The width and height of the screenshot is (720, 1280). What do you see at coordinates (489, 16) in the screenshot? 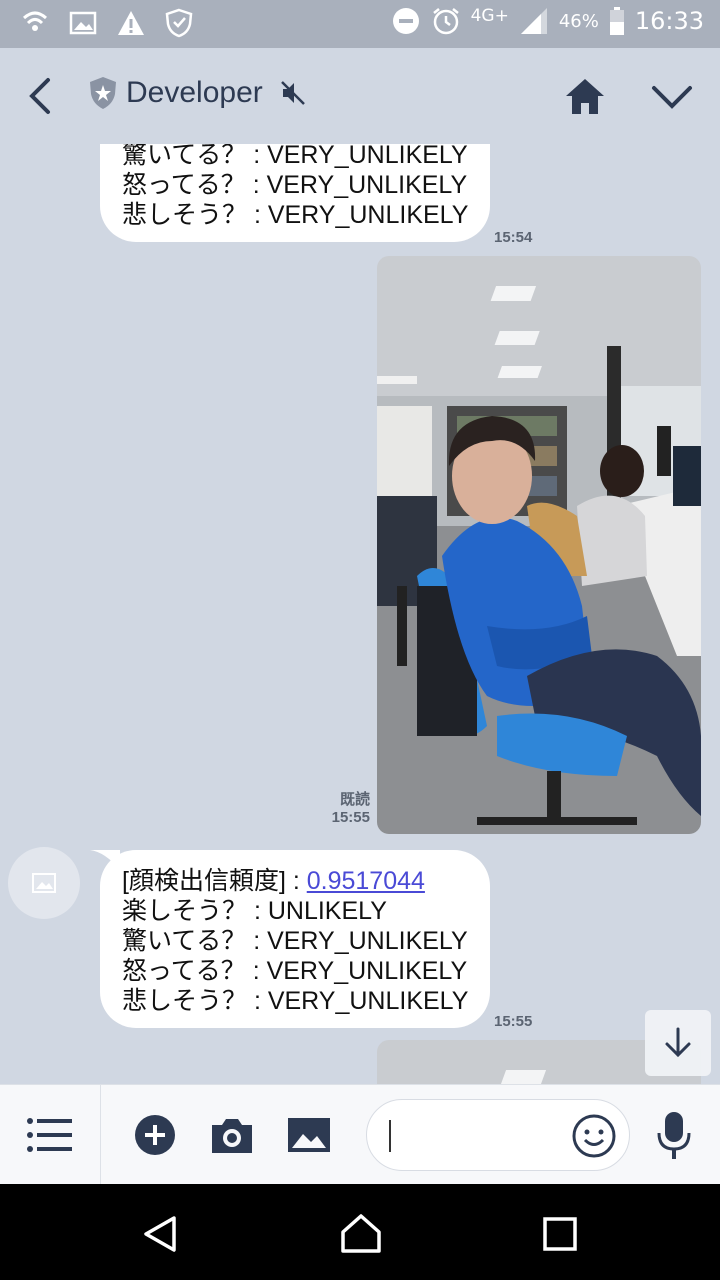
I see `network-type: 4G+` at bounding box center [489, 16].